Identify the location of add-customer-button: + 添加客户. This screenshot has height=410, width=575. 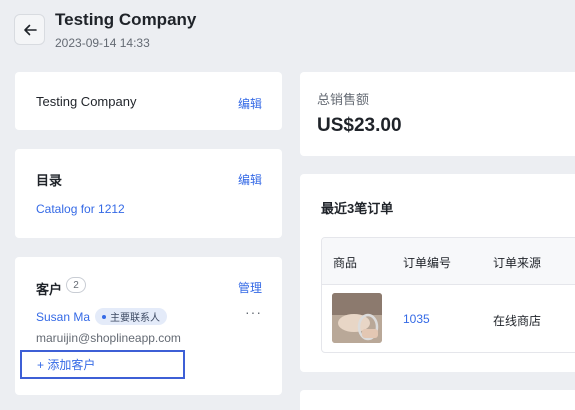
(102, 364).